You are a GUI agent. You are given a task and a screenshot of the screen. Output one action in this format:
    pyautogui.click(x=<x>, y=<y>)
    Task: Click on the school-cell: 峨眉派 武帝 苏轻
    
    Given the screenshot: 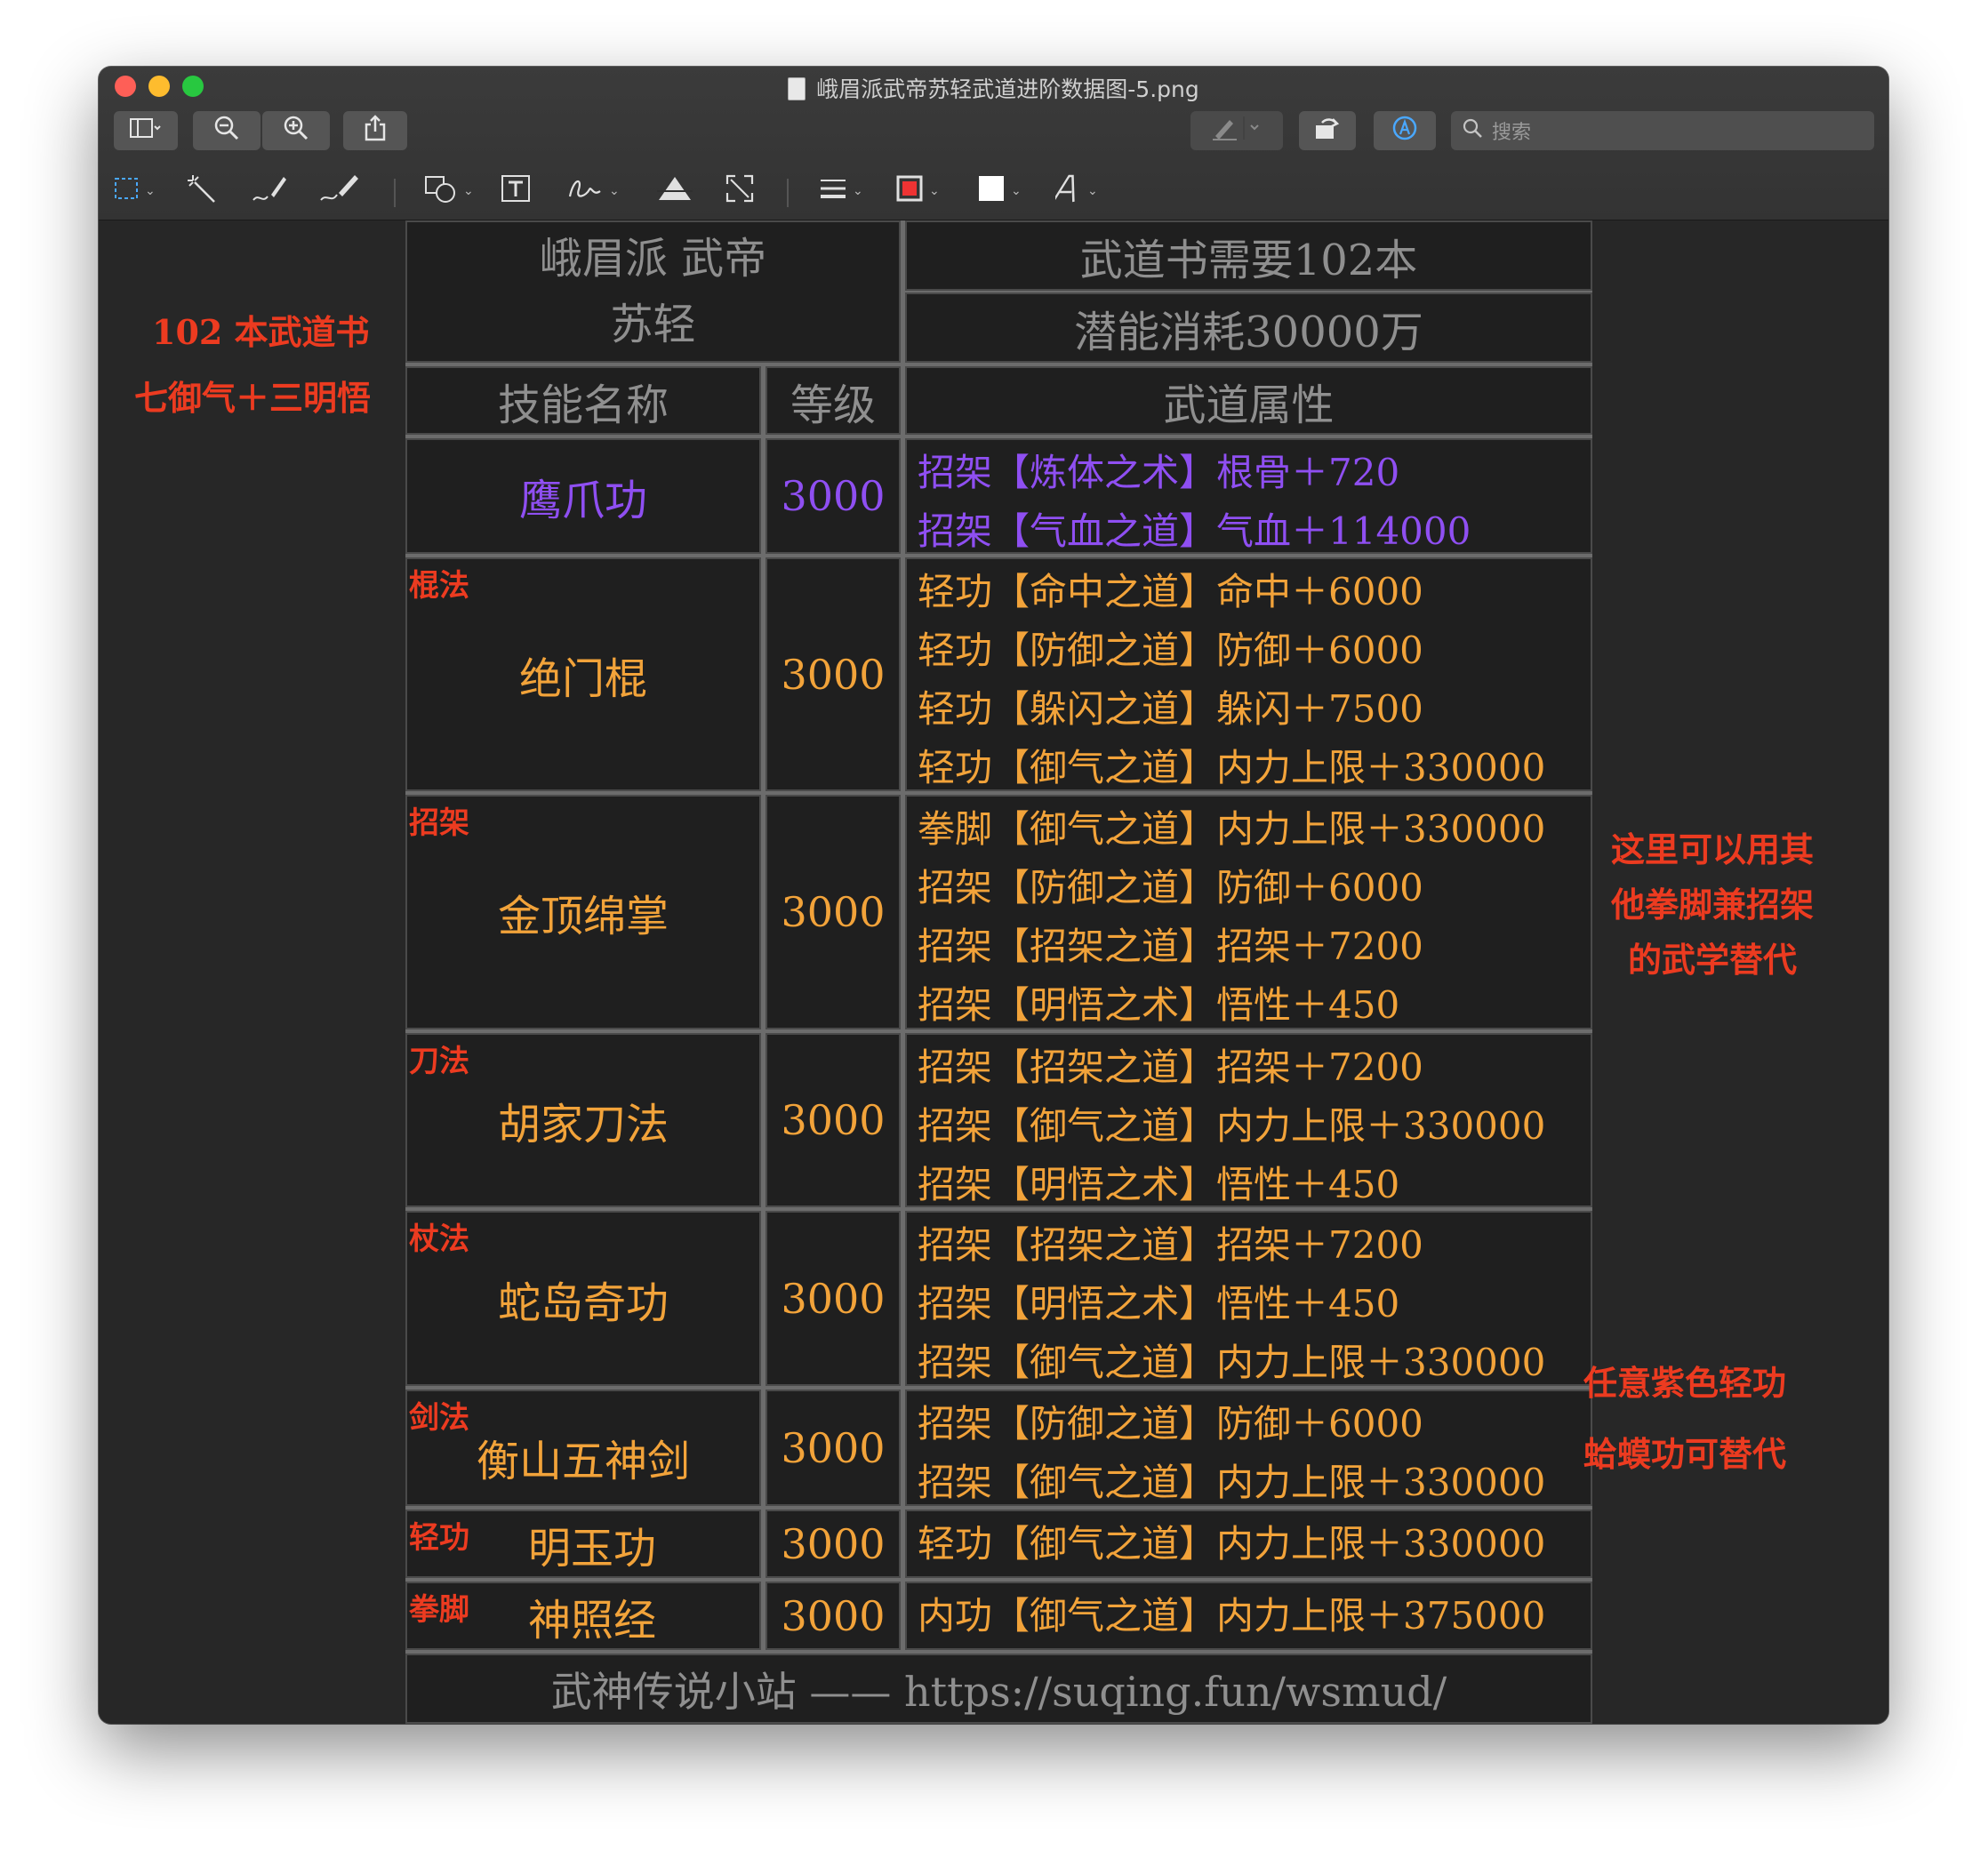 What is the action you would take?
    pyautogui.click(x=653, y=291)
    